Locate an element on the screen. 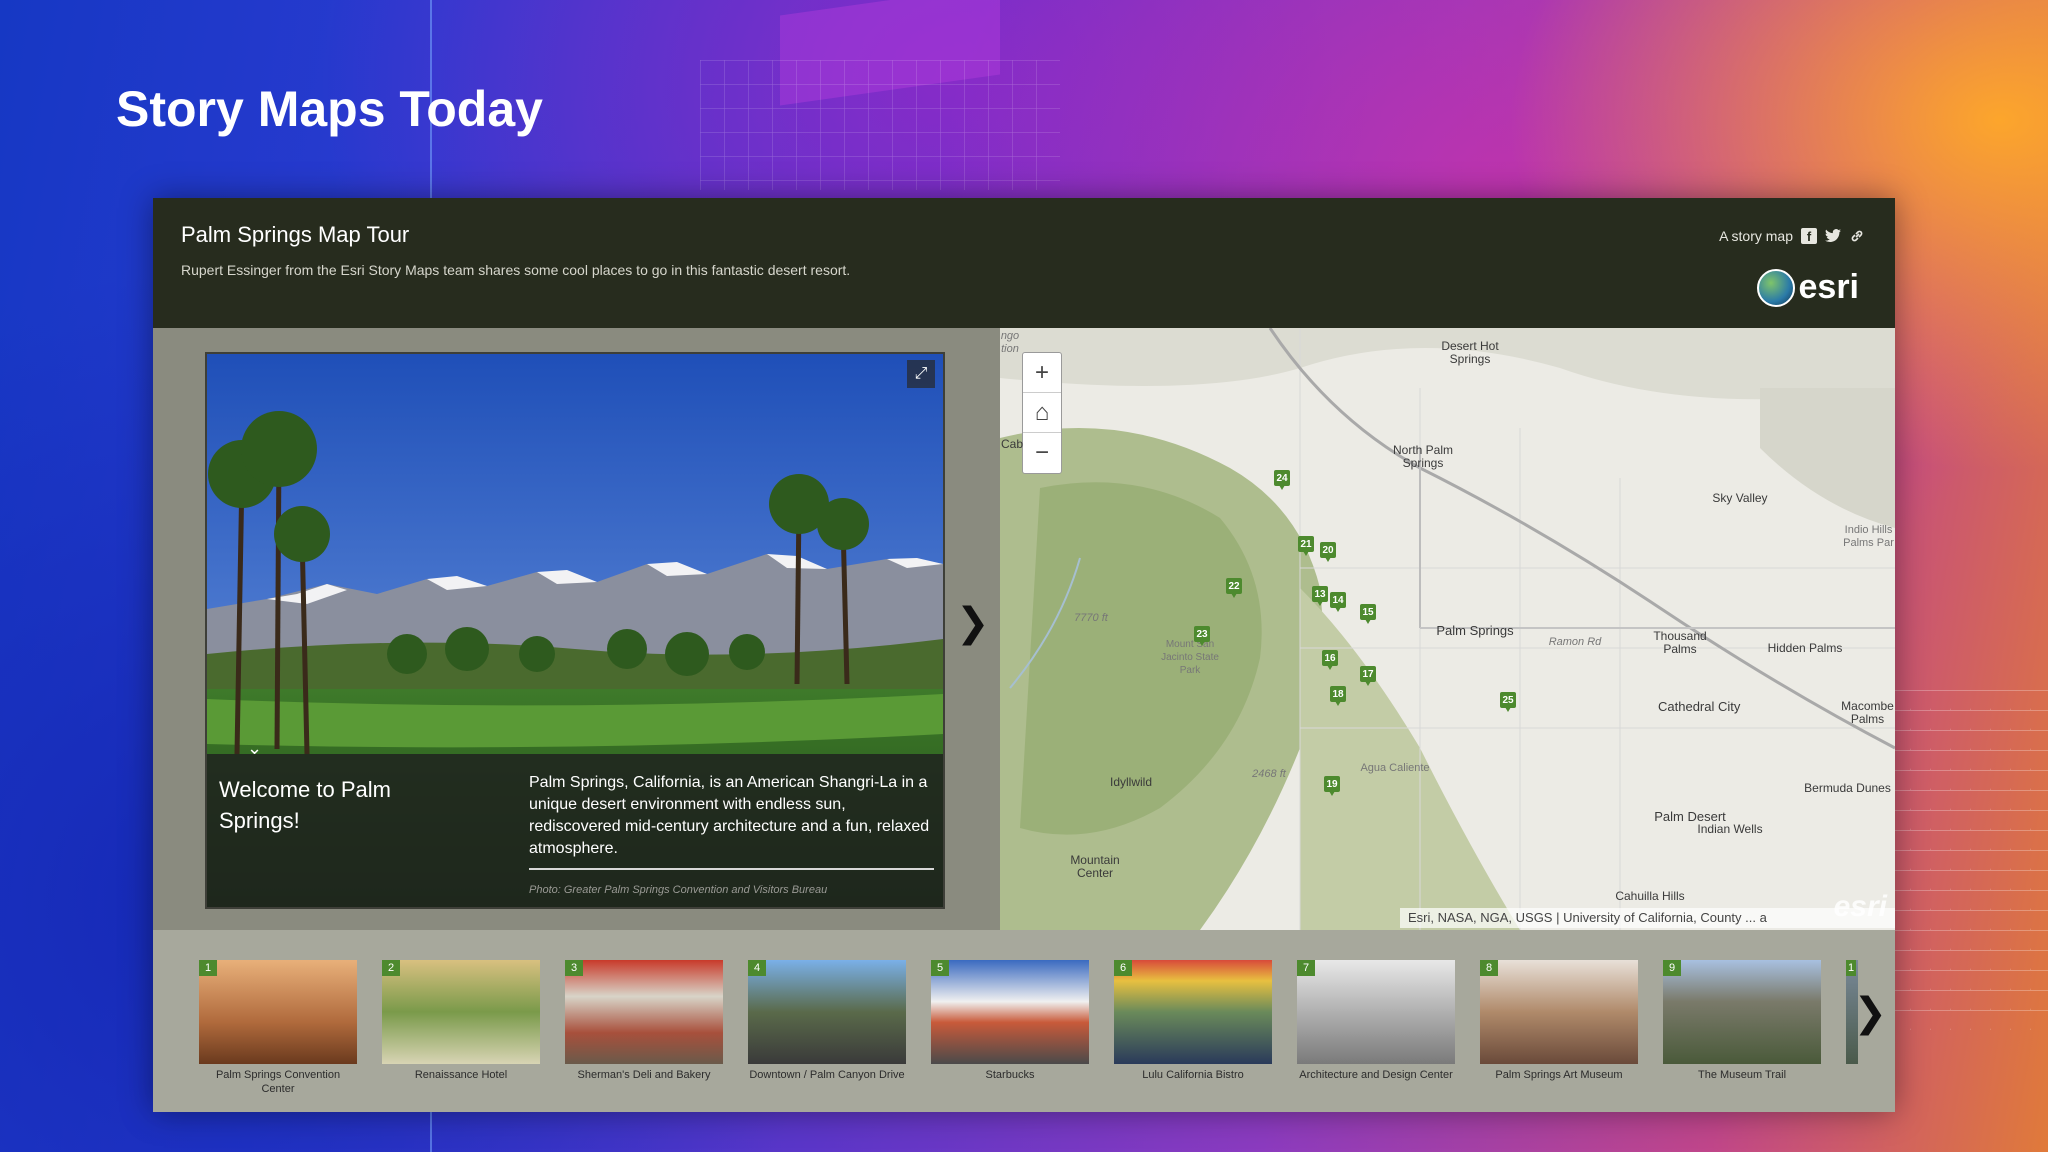  map-marker: 17 is located at coordinates (1368, 676).